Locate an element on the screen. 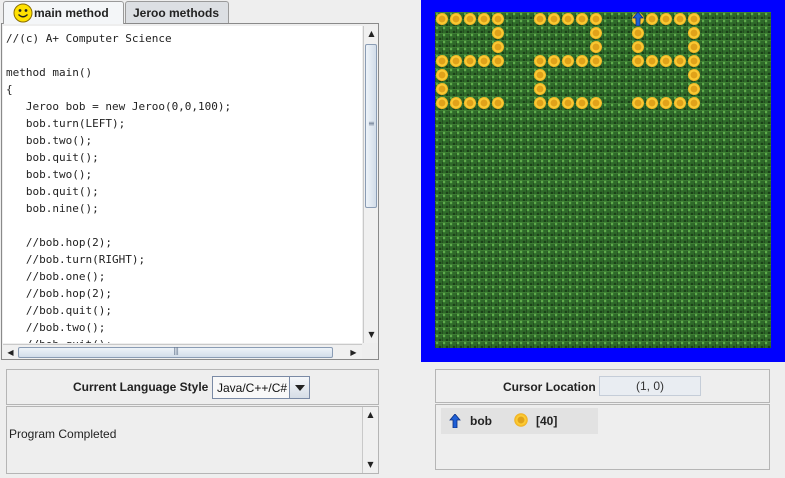 The image size is (785, 478). console-panel: Program Completed ▲ ▼ is located at coordinates (192, 440).